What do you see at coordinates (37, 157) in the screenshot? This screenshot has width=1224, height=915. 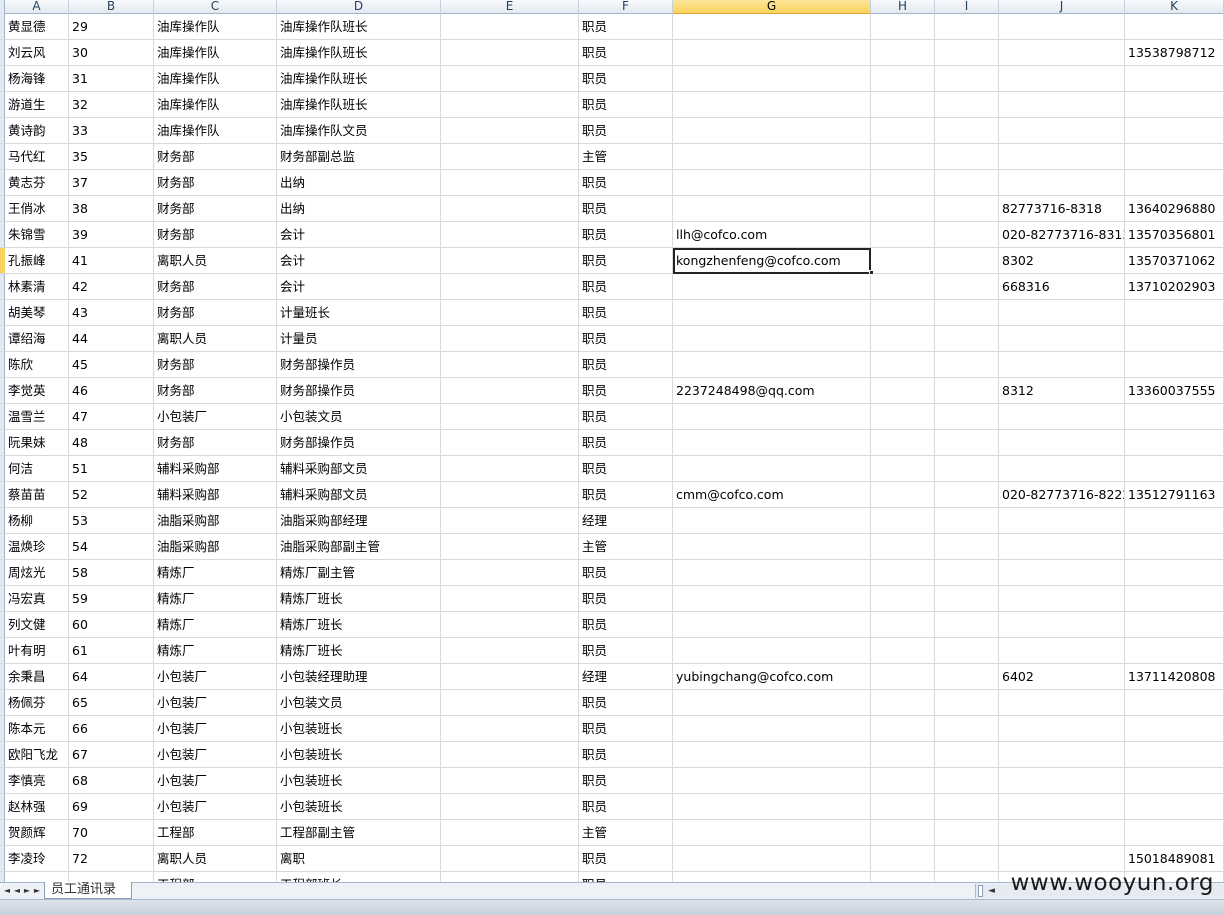 I see `cell-a: 马代红` at bounding box center [37, 157].